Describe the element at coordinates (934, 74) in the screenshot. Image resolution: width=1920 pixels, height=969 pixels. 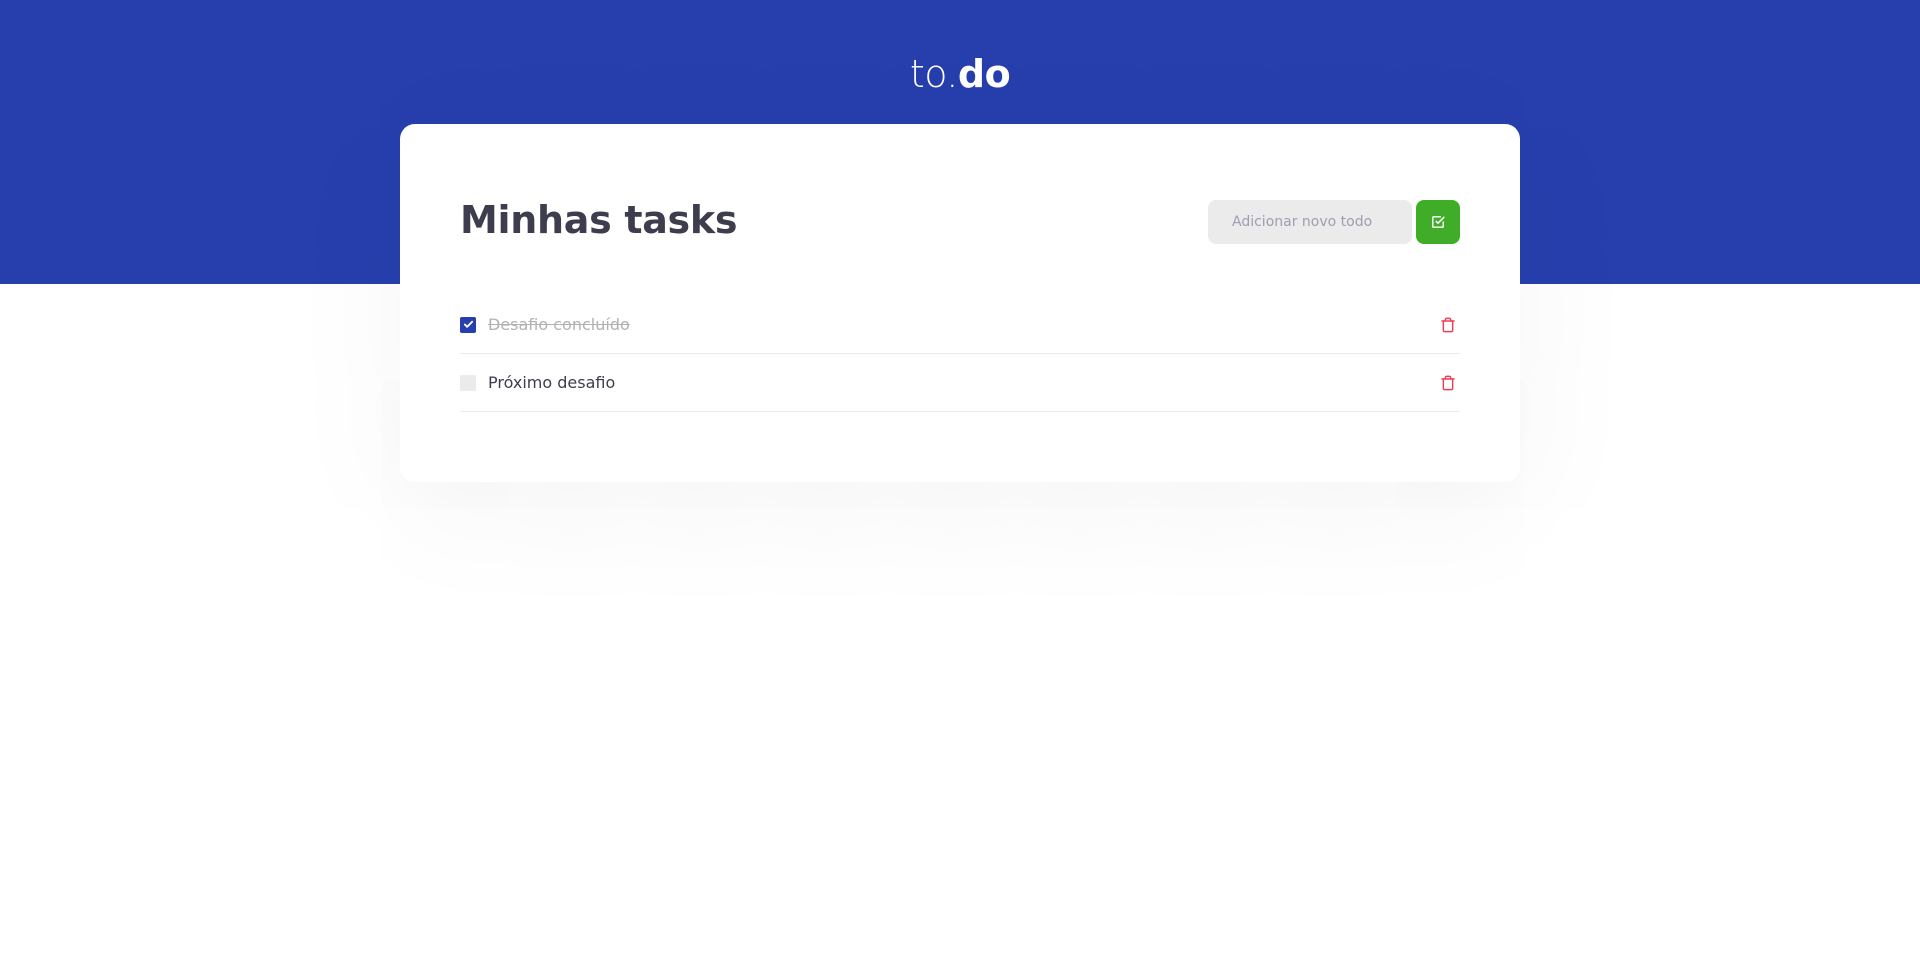
I see `logo-text-light: to.` at that location.